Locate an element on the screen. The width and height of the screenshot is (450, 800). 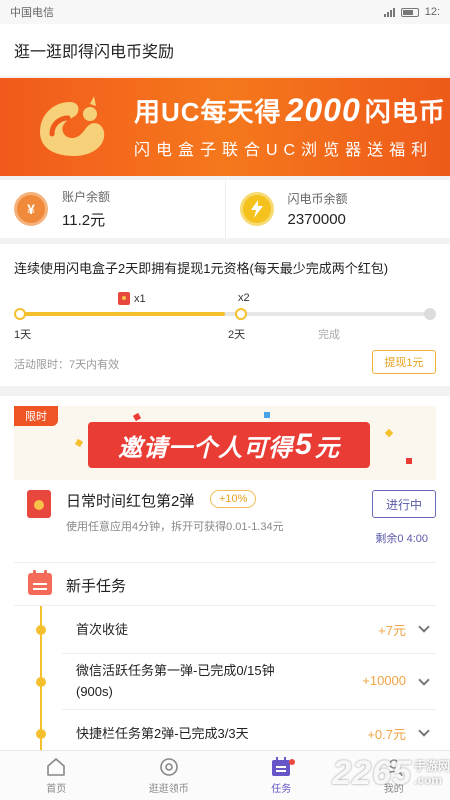
banner-headline: 用UC每天得 2000 闪电币 is located at coordinates (290, 110).